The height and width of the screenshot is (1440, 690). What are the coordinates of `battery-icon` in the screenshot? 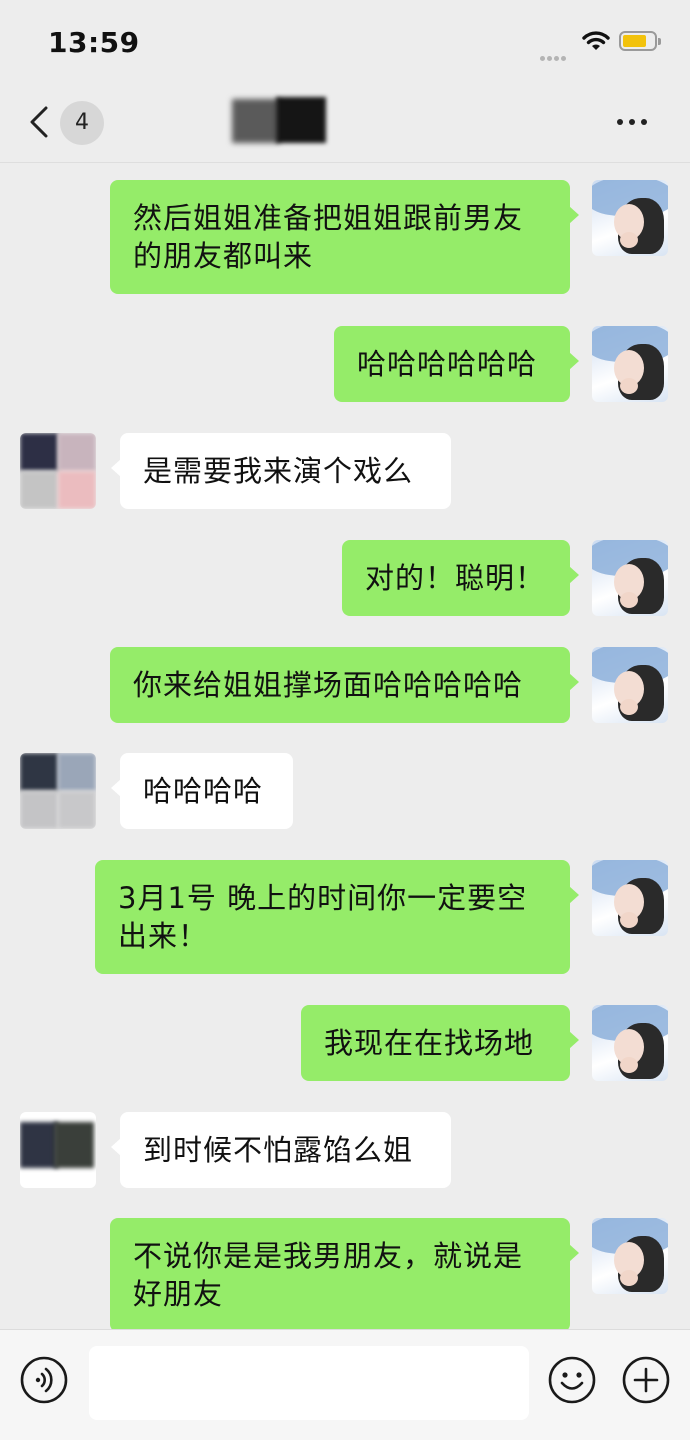 It's located at (640, 41).